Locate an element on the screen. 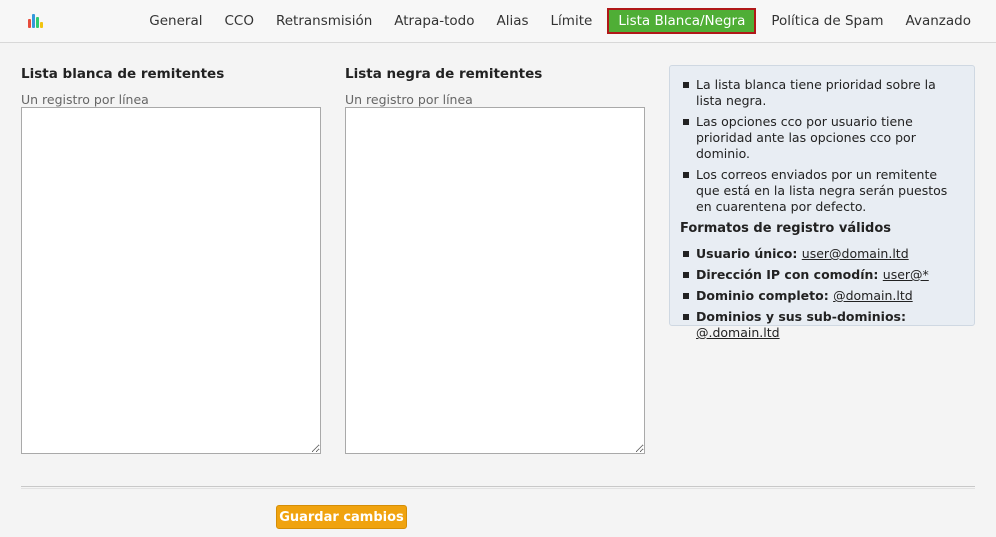  format-item: Dirección IP con comodín: user@* is located at coordinates (822, 275).